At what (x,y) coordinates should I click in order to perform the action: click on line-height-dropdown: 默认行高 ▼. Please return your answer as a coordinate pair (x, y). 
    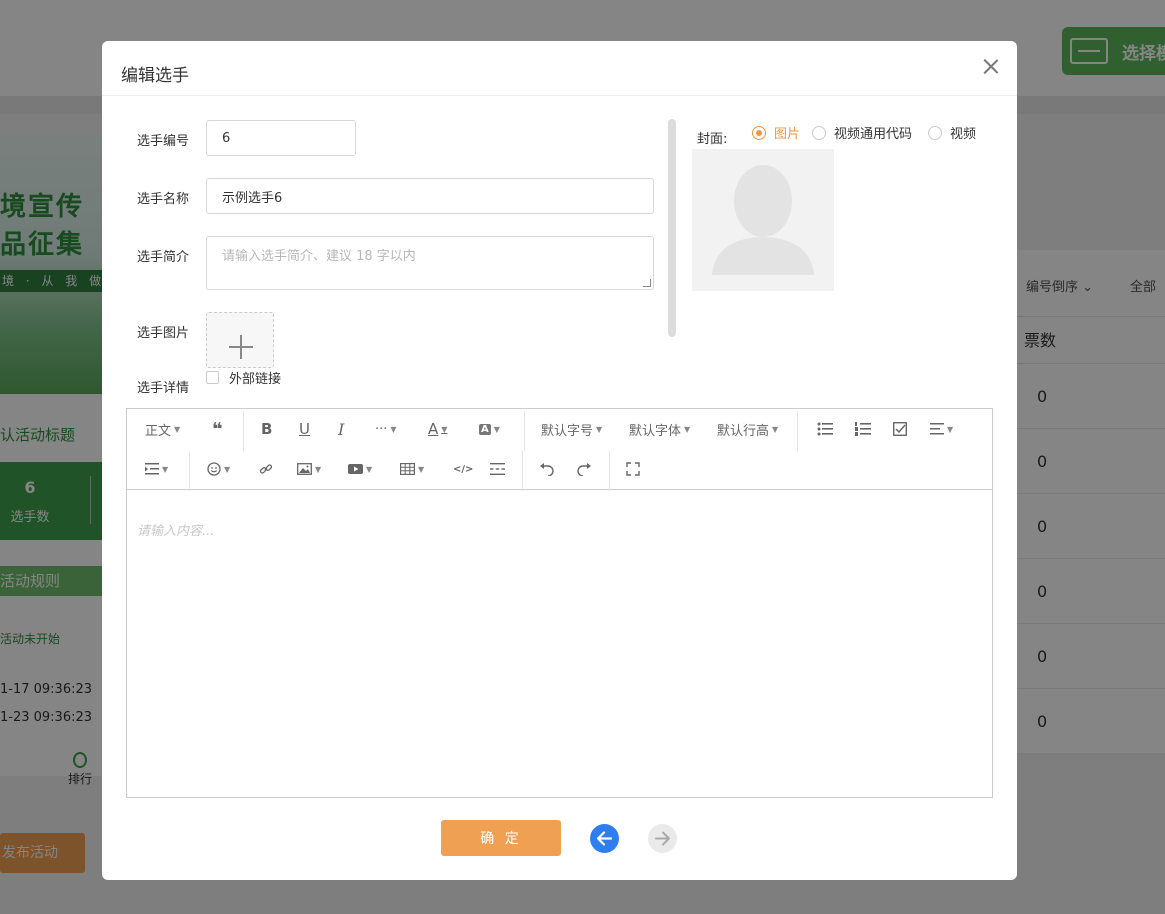
    Looking at the image, I should click on (747, 429).